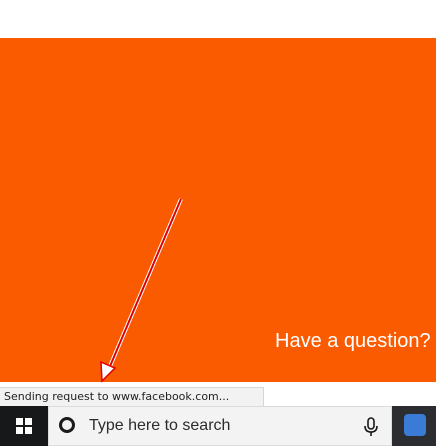 Image resolution: width=436 pixels, height=446 pixels. What do you see at coordinates (353, 341) in the screenshot?
I see `have-a-question-link: Have a question?` at bounding box center [353, 341].